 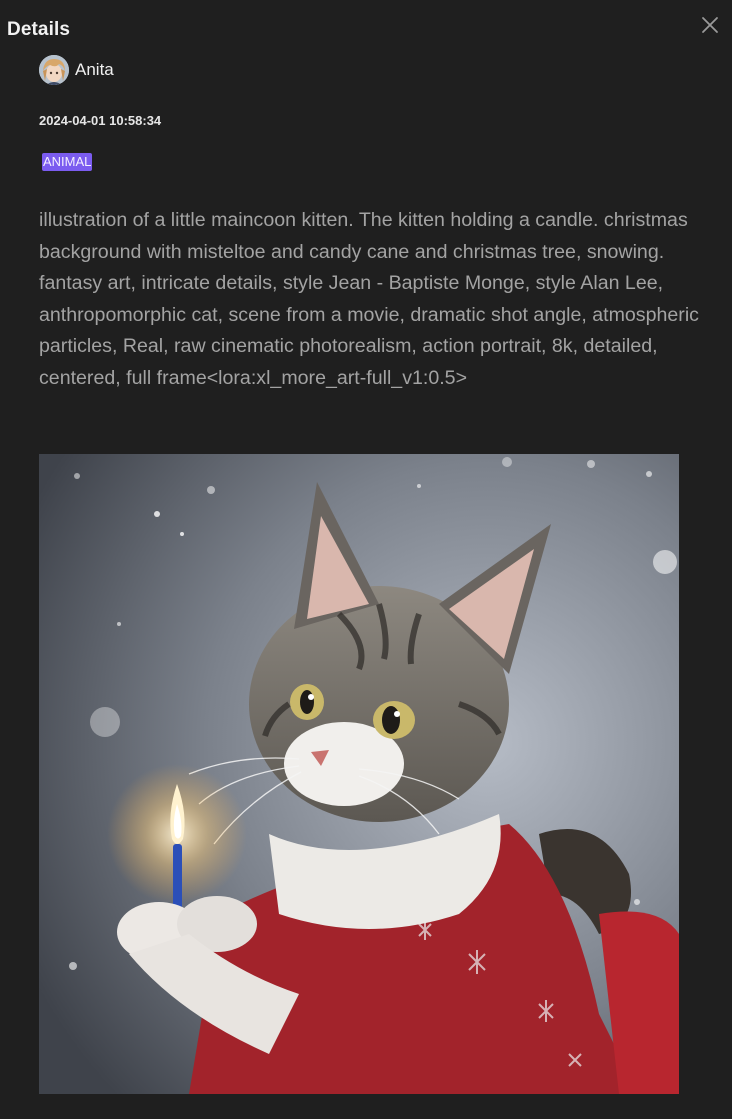 I want to click on author-info: Anita, so click(x=76, y=70).